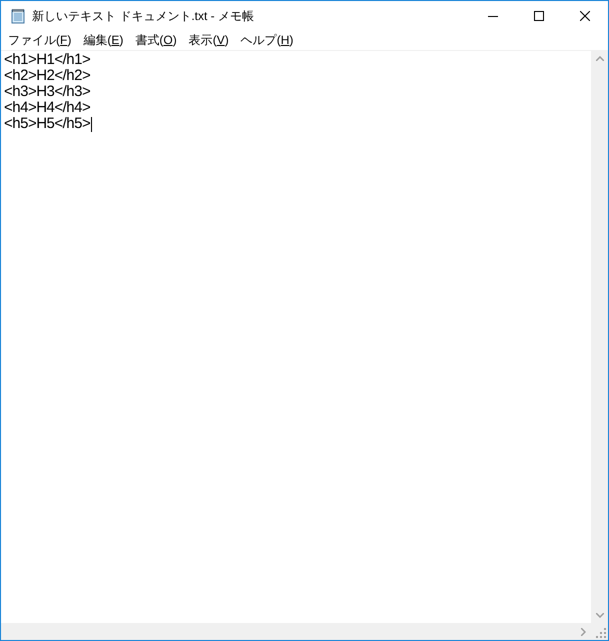 The width and height of the screenshot is (609, 641). What do you see at coordinates (18, 16) in the screenshot?
I see `notepad-icon` at bounding box center [18, 16].